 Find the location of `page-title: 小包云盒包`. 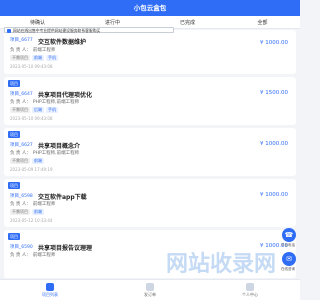

page-title: 小包云盒包 is located at coordinates (150, 8).